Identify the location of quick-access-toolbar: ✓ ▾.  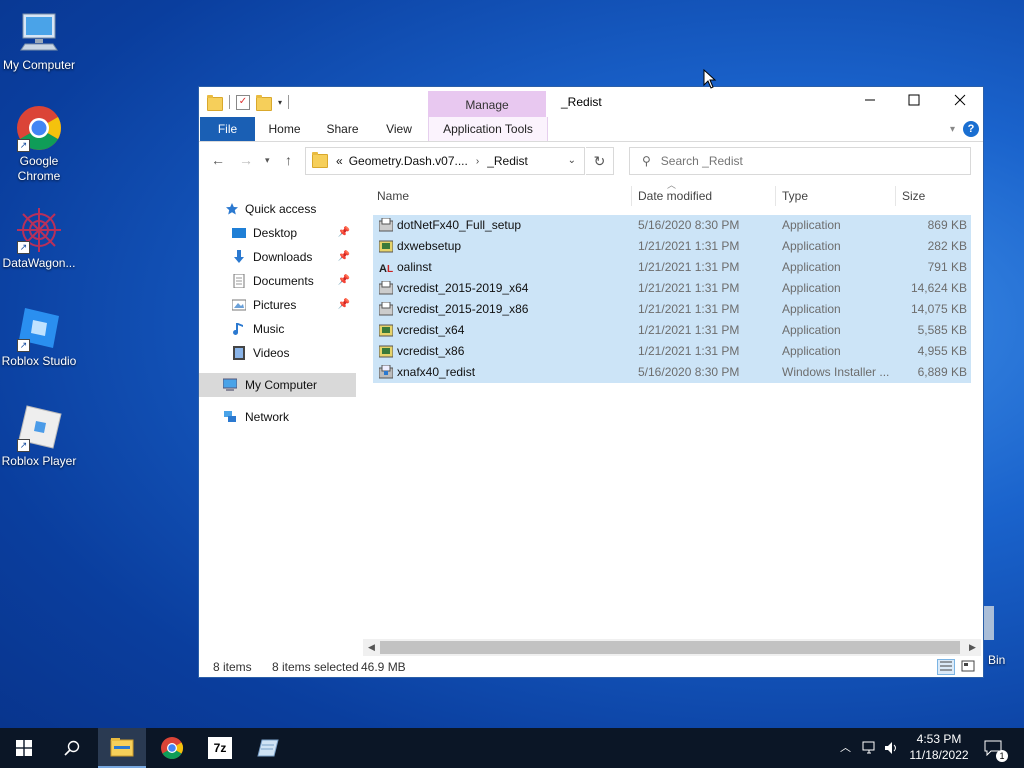
(248, 102).